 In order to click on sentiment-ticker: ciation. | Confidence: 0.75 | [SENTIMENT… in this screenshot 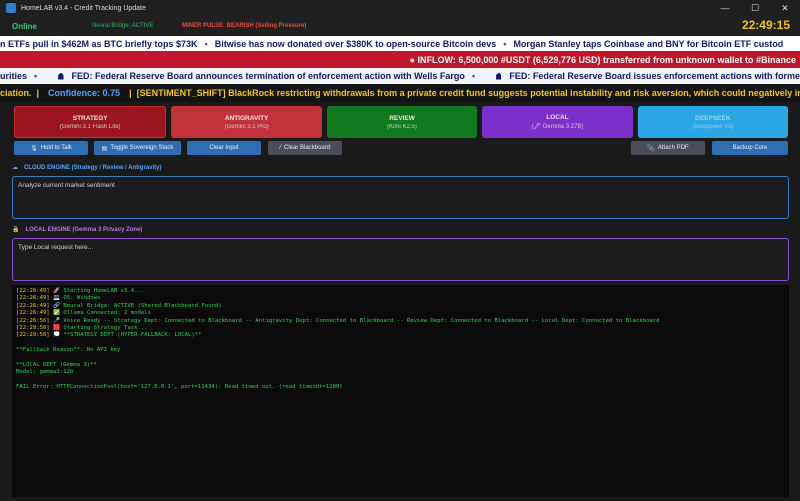, I will do `click(400, 93)`.